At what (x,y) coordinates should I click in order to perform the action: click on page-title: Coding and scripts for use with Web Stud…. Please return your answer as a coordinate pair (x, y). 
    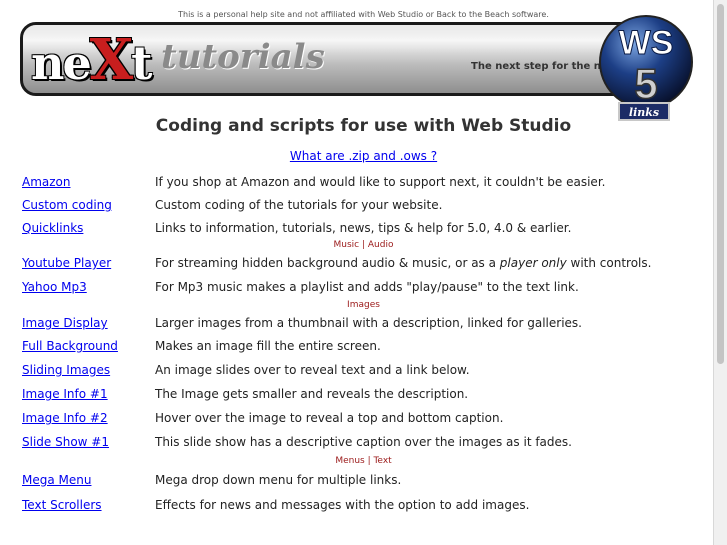
    Looking at the image, I should click on (363, 126).